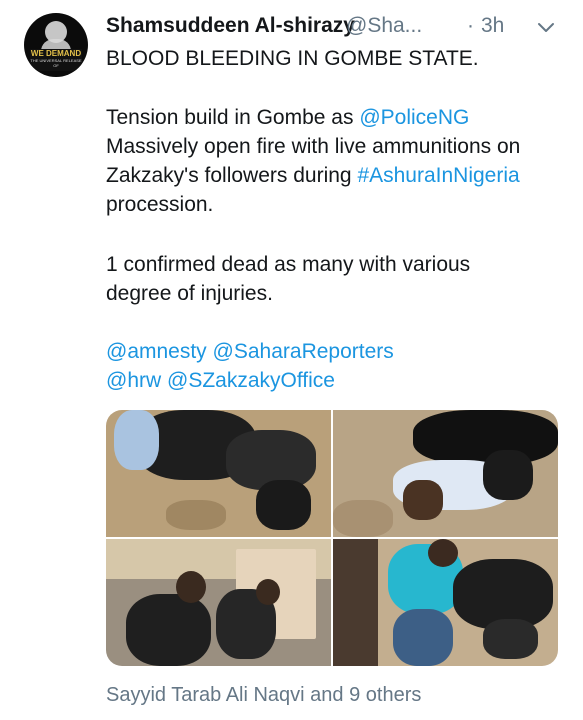 This screenshot has height=720, width=583. I want to click on tweet-timestamp: 3h, so click(492, 26).